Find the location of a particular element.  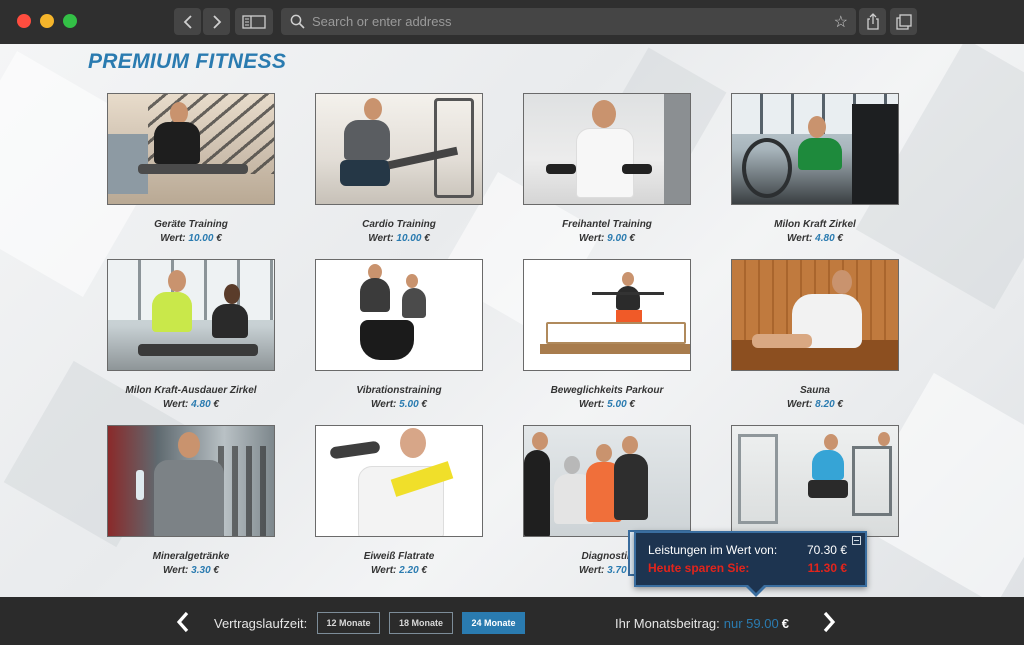

popup-pointer is located at coordinates (756, 590).